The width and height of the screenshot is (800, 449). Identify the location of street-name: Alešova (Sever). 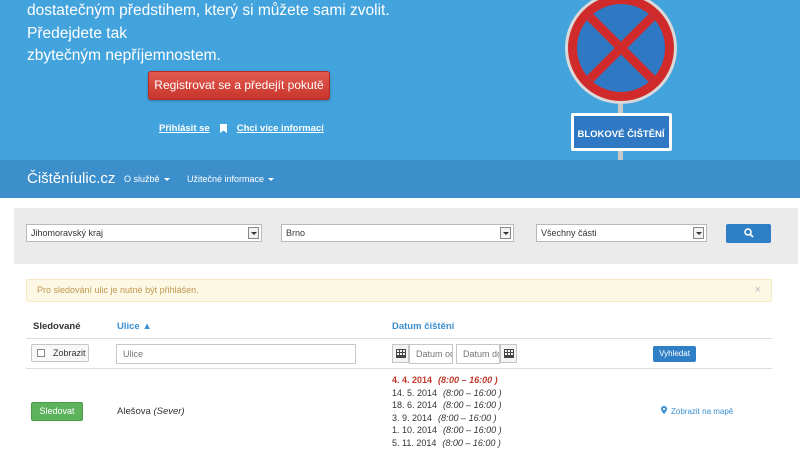
(151, 411).